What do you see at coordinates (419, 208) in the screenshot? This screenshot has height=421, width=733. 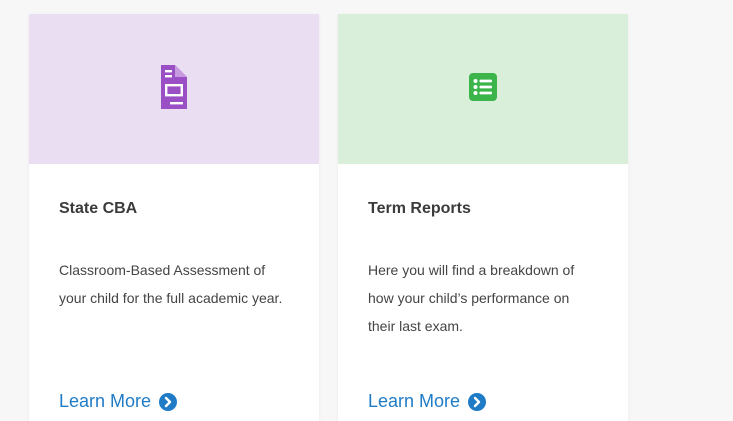 I see `card-title: Term Reports` at bounding box center [419, 208].